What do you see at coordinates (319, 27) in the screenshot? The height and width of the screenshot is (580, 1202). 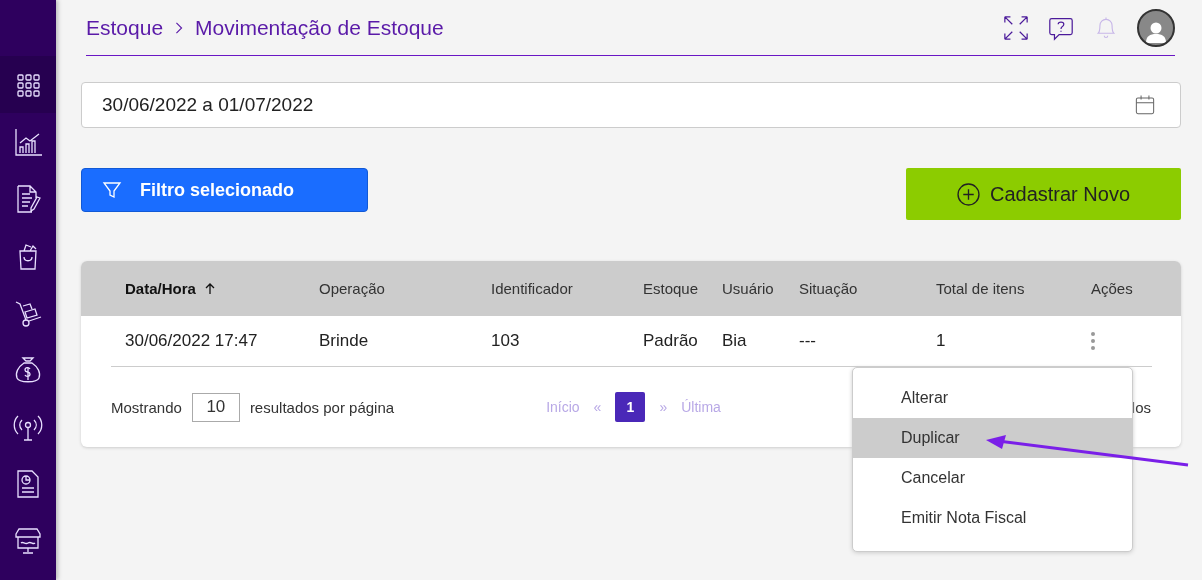 I see `breadcrumb-item: Movimentação de Estoque` at bounding box center [319, 27].